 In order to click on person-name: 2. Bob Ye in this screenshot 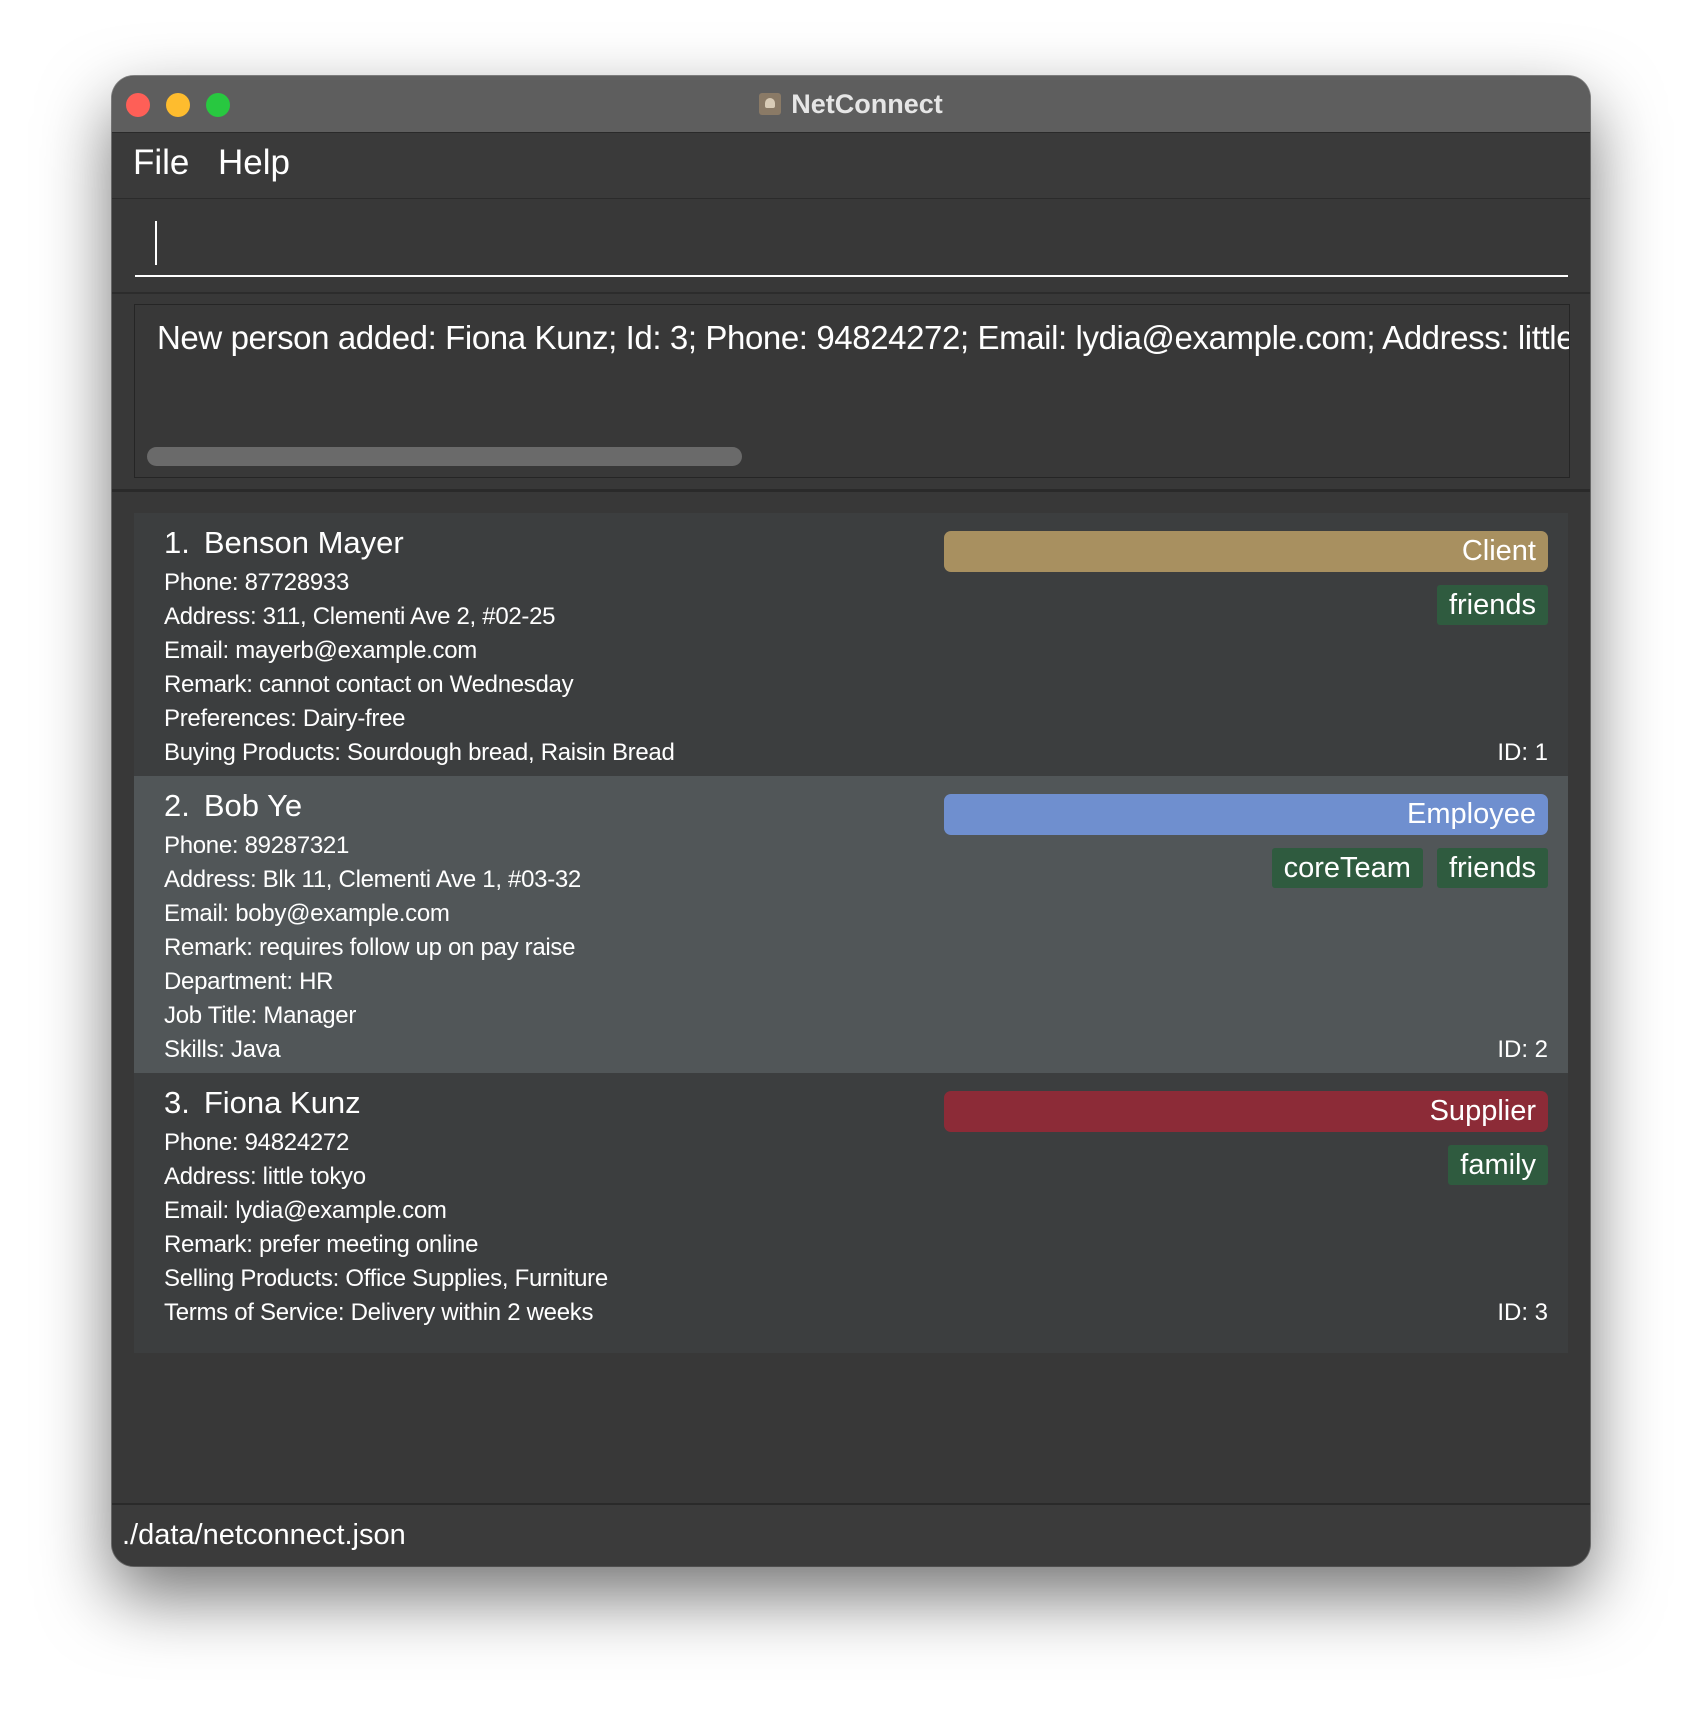, I will do `click(233, 806)`.